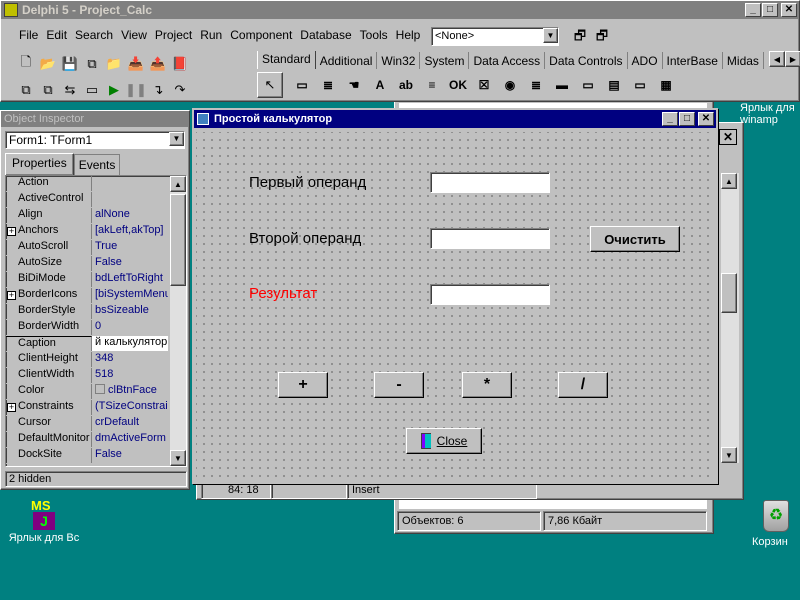 The width and height of the screenshot is (800, 600). Describe the element at coordinates (87, 248) in the screenshot. I see `property-row: AutoScroll True` at that location.